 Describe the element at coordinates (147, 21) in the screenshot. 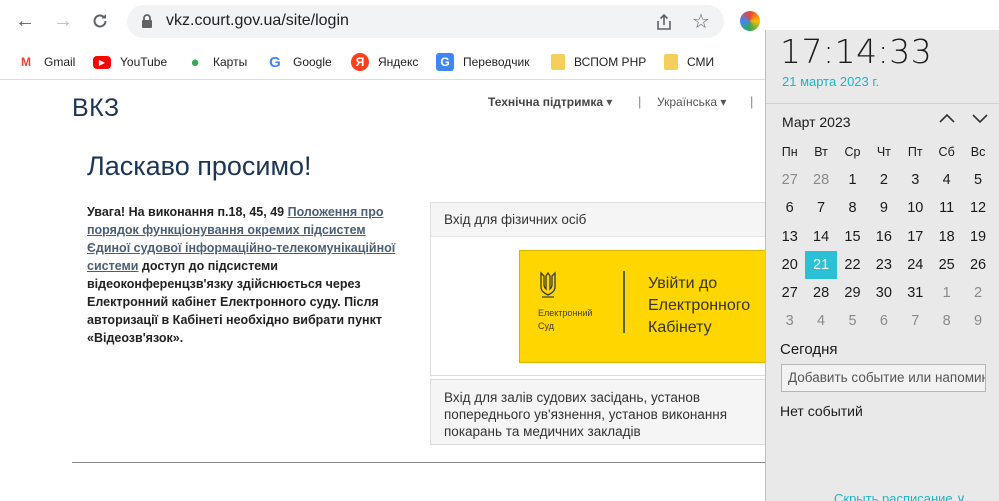

I see `lock-icon` at that location.